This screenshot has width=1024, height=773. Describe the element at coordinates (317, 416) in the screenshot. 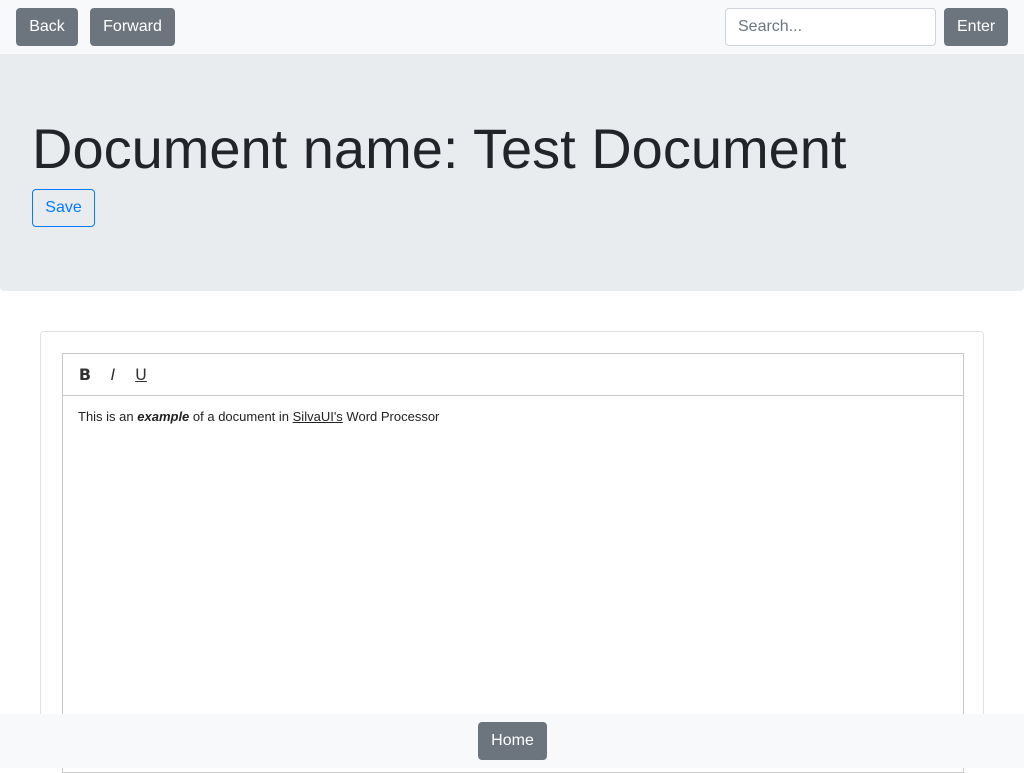

I see `content-underlined-text: SilvaUI's` at that location.